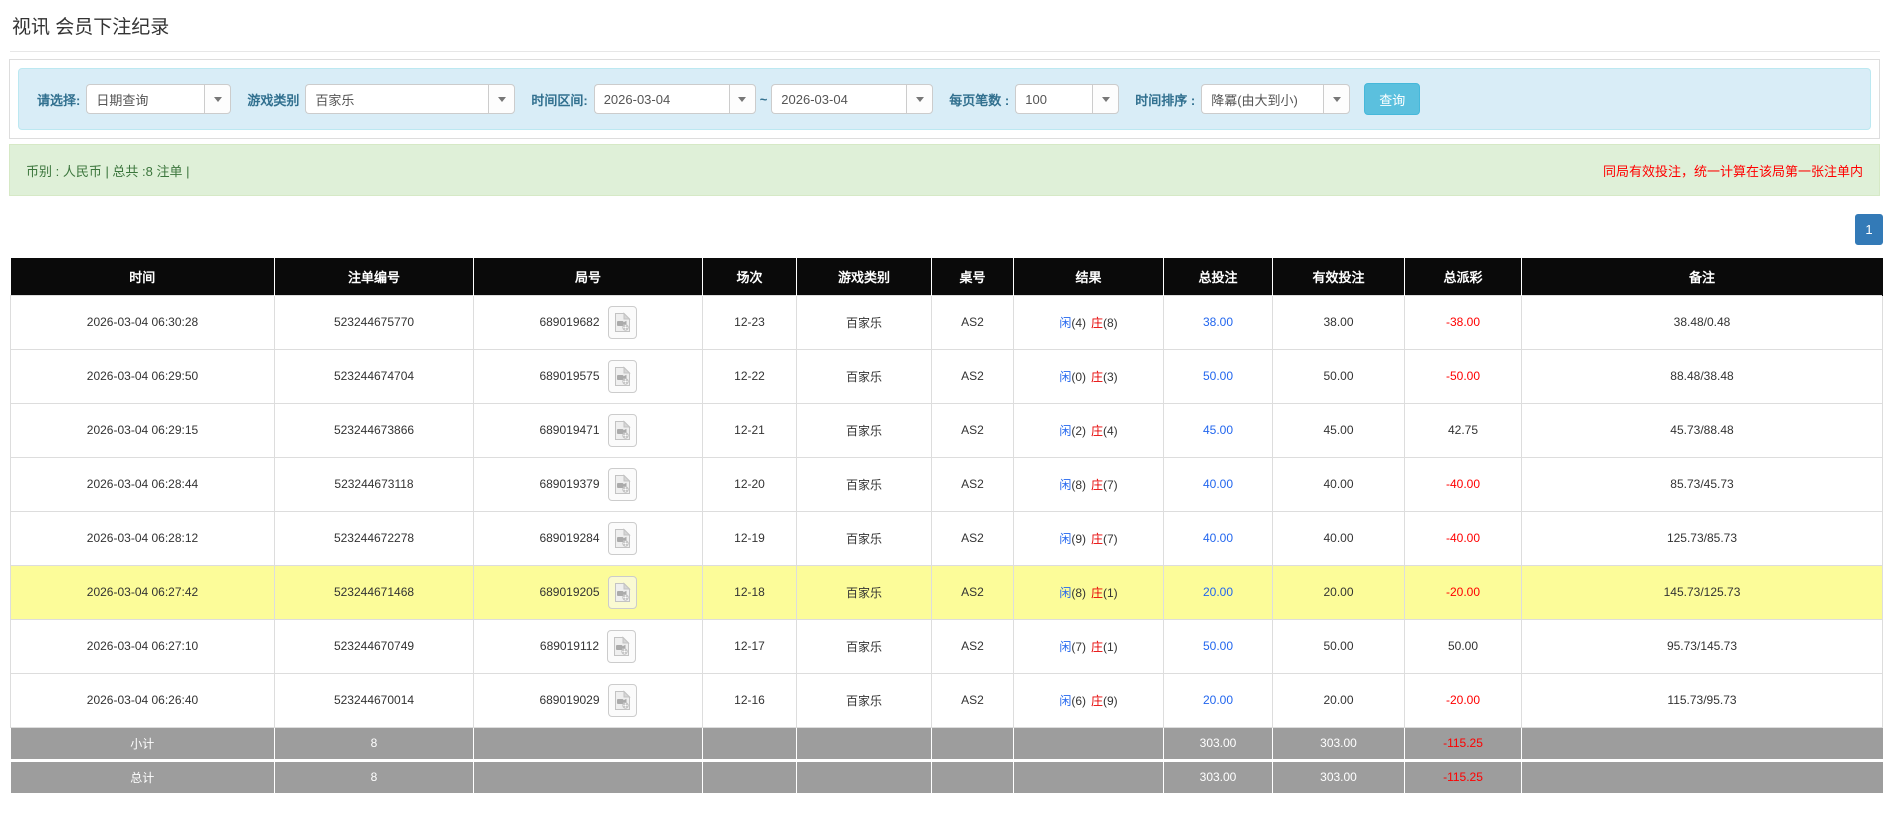  What do you see at coordinates (1869, 229) in the screenshot?
I see `pagination-page-1-button: 1` at bounding box center [1869, 229].